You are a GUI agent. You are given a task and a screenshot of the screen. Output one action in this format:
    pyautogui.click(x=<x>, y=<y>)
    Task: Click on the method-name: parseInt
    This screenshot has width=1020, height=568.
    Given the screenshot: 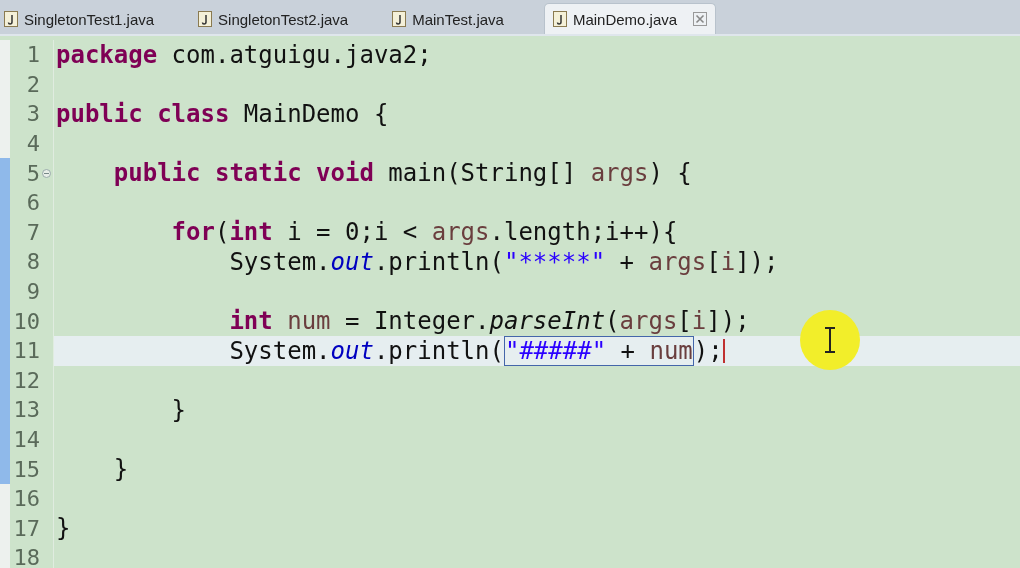 What is the action you would take?
    pyautogui.click(x=547, y=321)
    